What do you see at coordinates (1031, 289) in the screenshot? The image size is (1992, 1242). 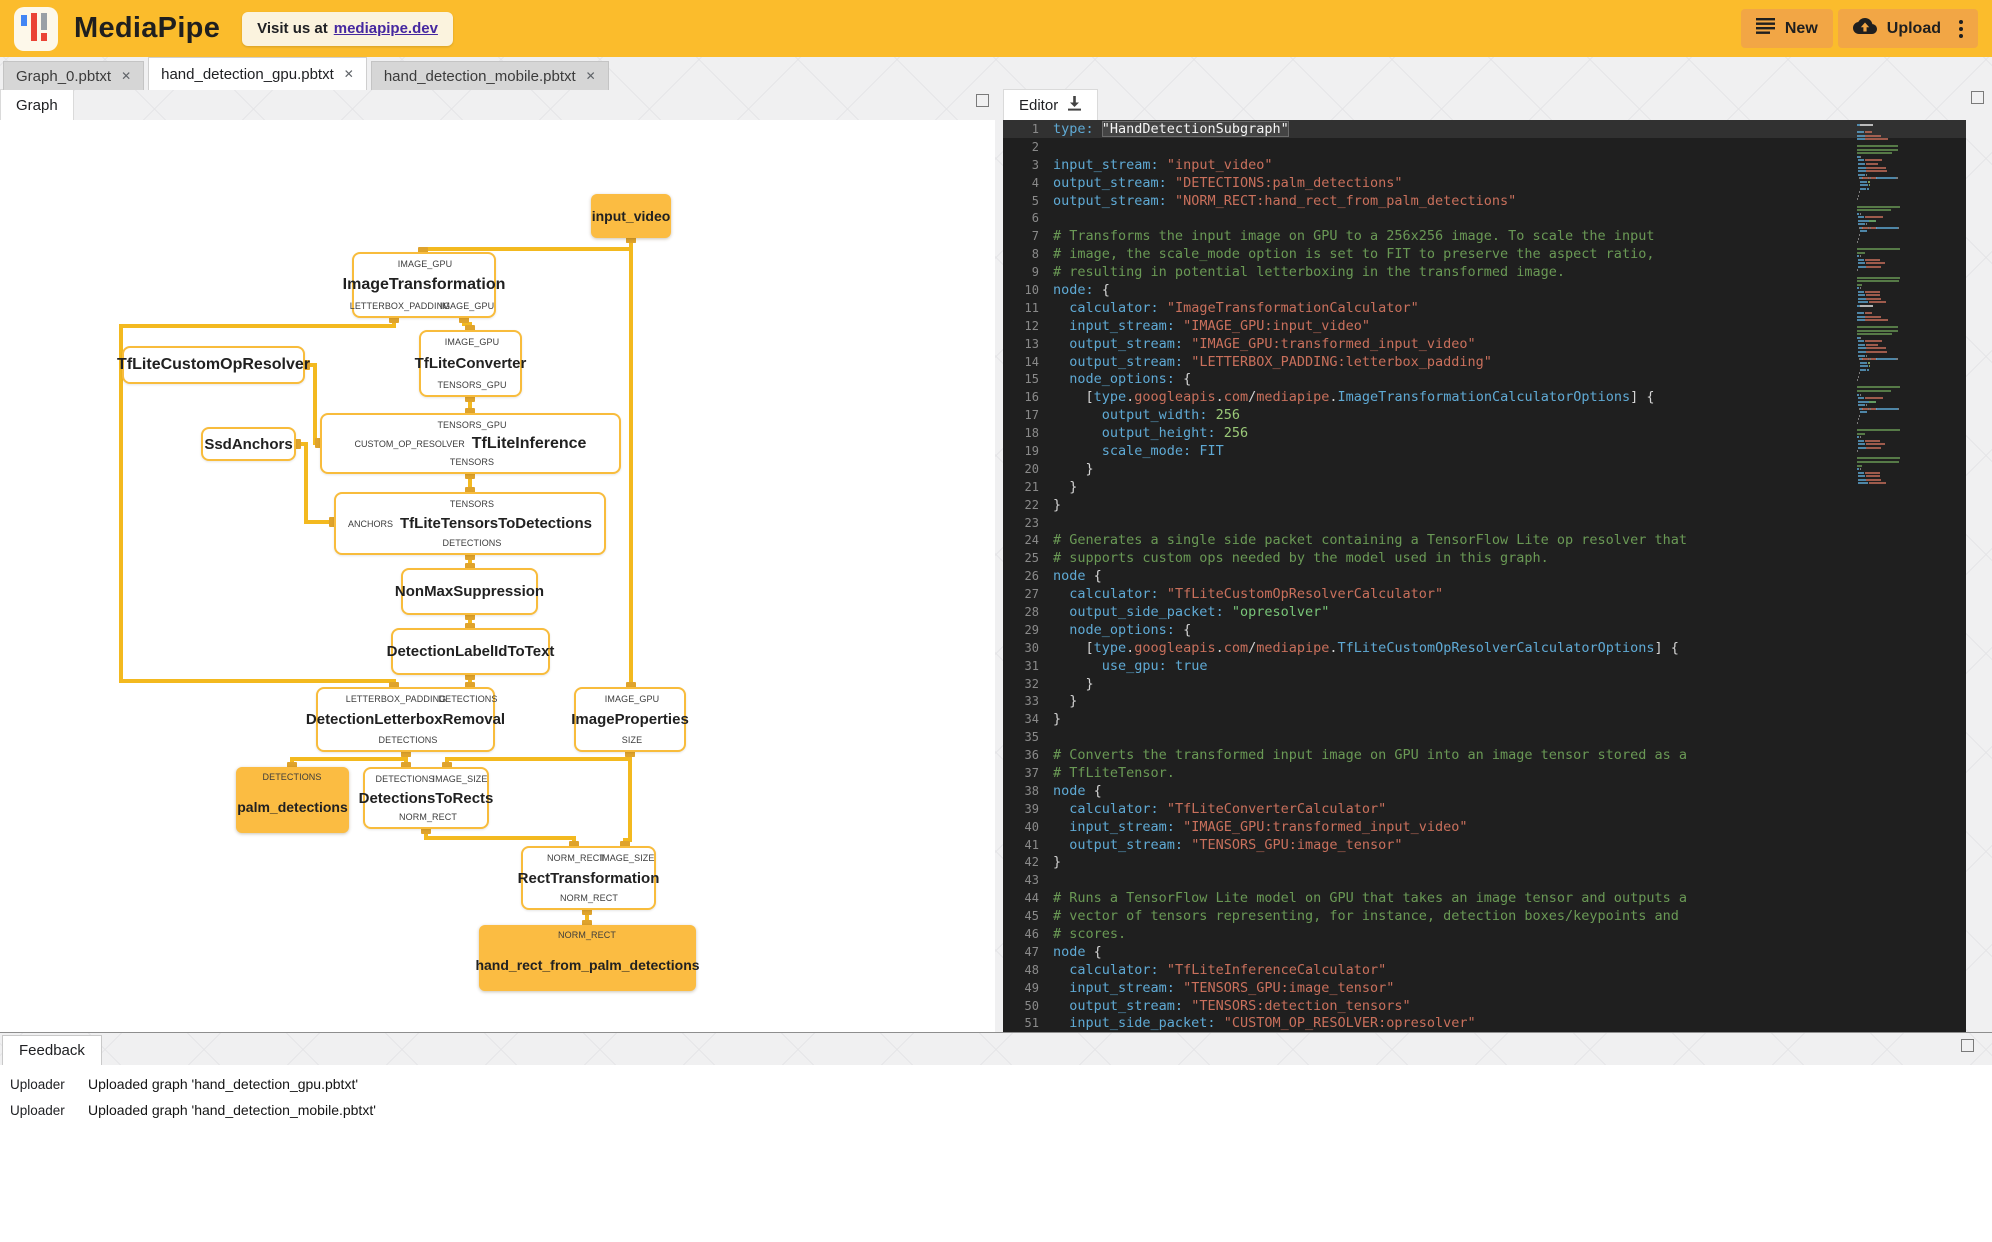 I see `line-number: 10` at bounding box center [1031, 289].